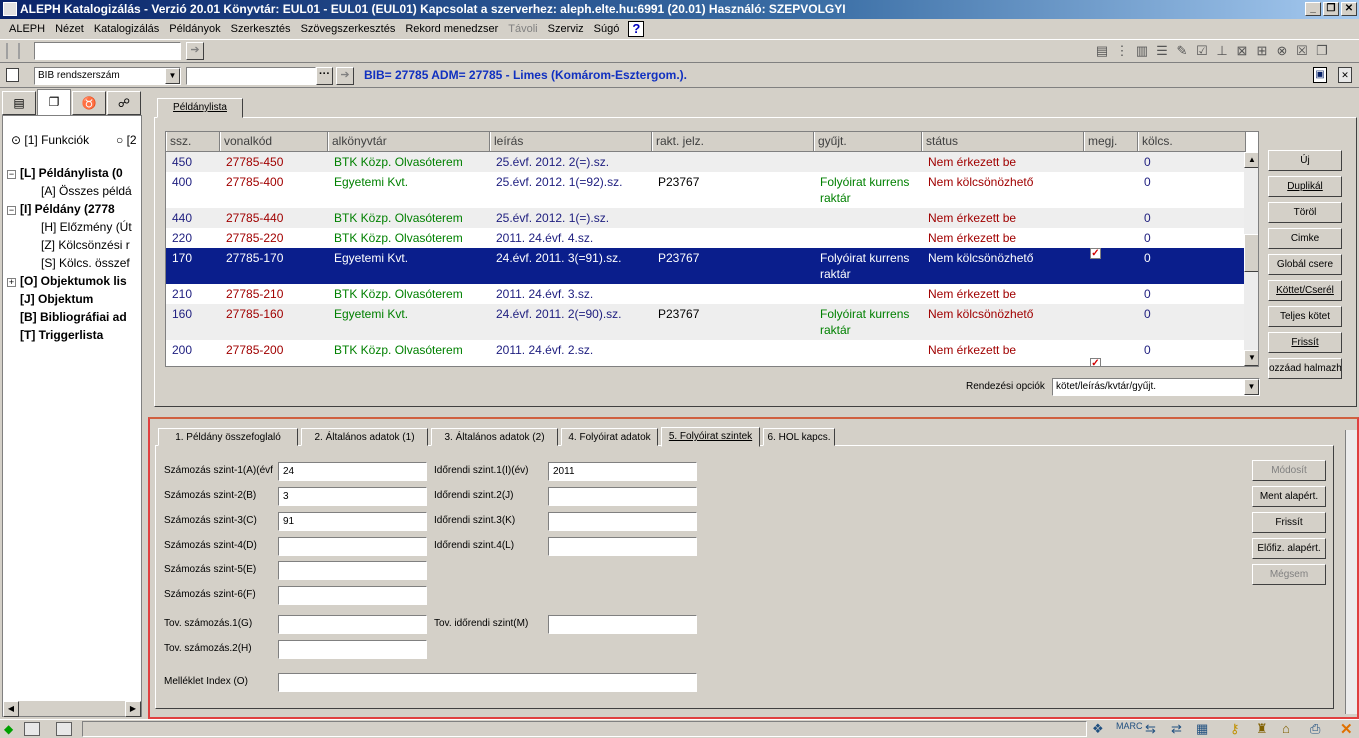 This screenshot has height=738, width=1359. What do you see at coordinates (1305, 316) in the screenshot?
I see `list-action-button: Teljes kötet` at bounding box center [1305, 316].